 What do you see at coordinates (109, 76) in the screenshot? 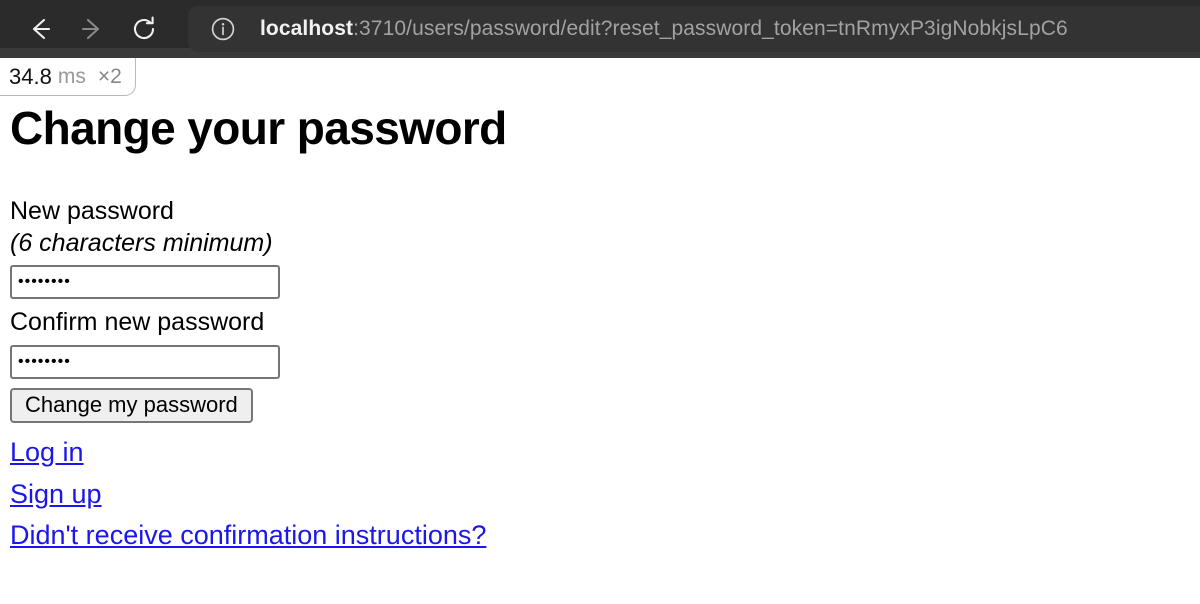
I see `profiler-request-count: ×2` at bounding box center [109, 76].